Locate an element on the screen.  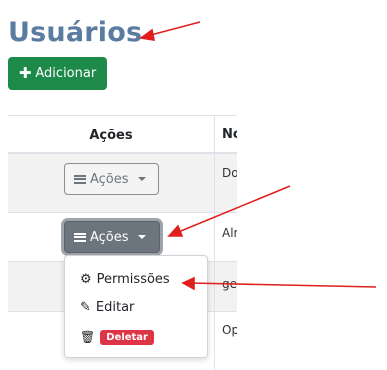
edit-icon: ✎ is located at coordinates (85, 307).